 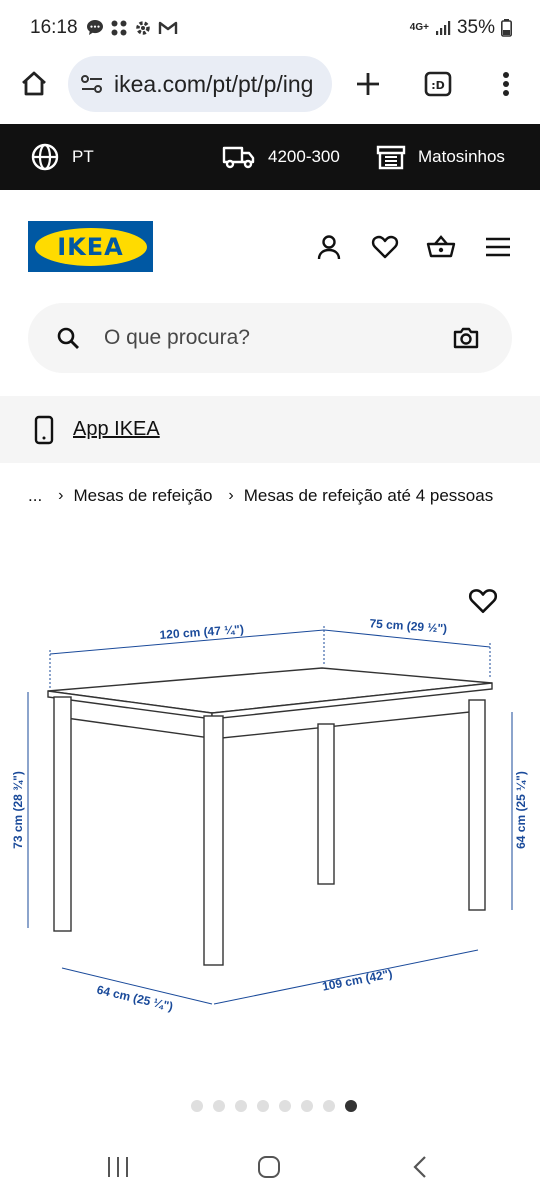 I want to click on search-bar: O que procura?, so click(x=270, y=338).